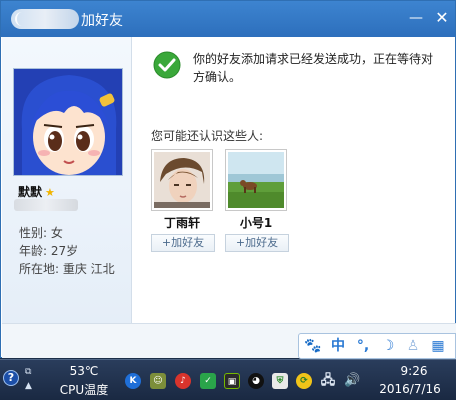 The width and height of the screenshot is (456, 400). Describe the element at coordinates (167, 65) in the screenshot. I see `check-success-icon` at that location.